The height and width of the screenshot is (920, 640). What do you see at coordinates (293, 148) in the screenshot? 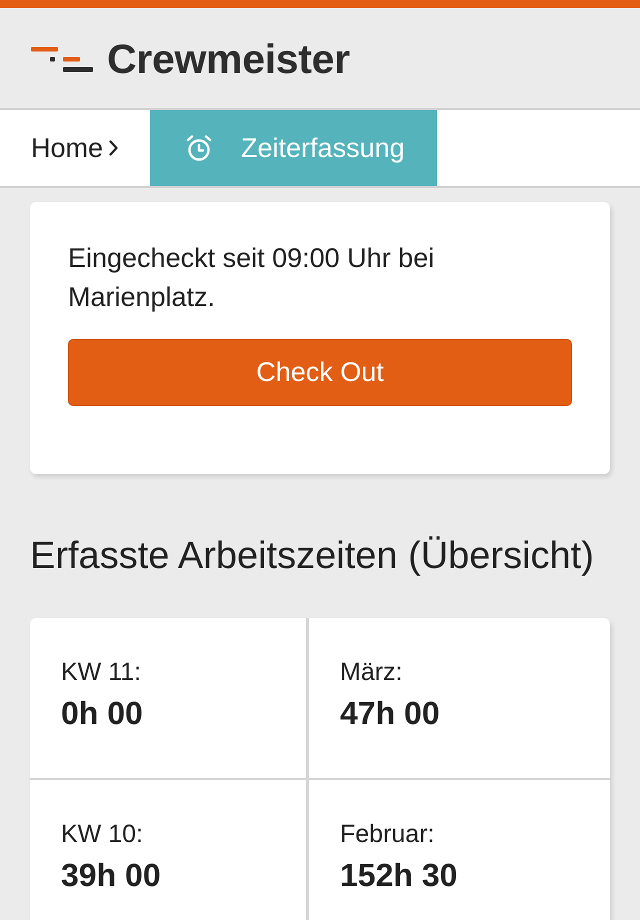
I see `breadcrumb-tab: Zeiterfassung` at bounding box center [293, 148].